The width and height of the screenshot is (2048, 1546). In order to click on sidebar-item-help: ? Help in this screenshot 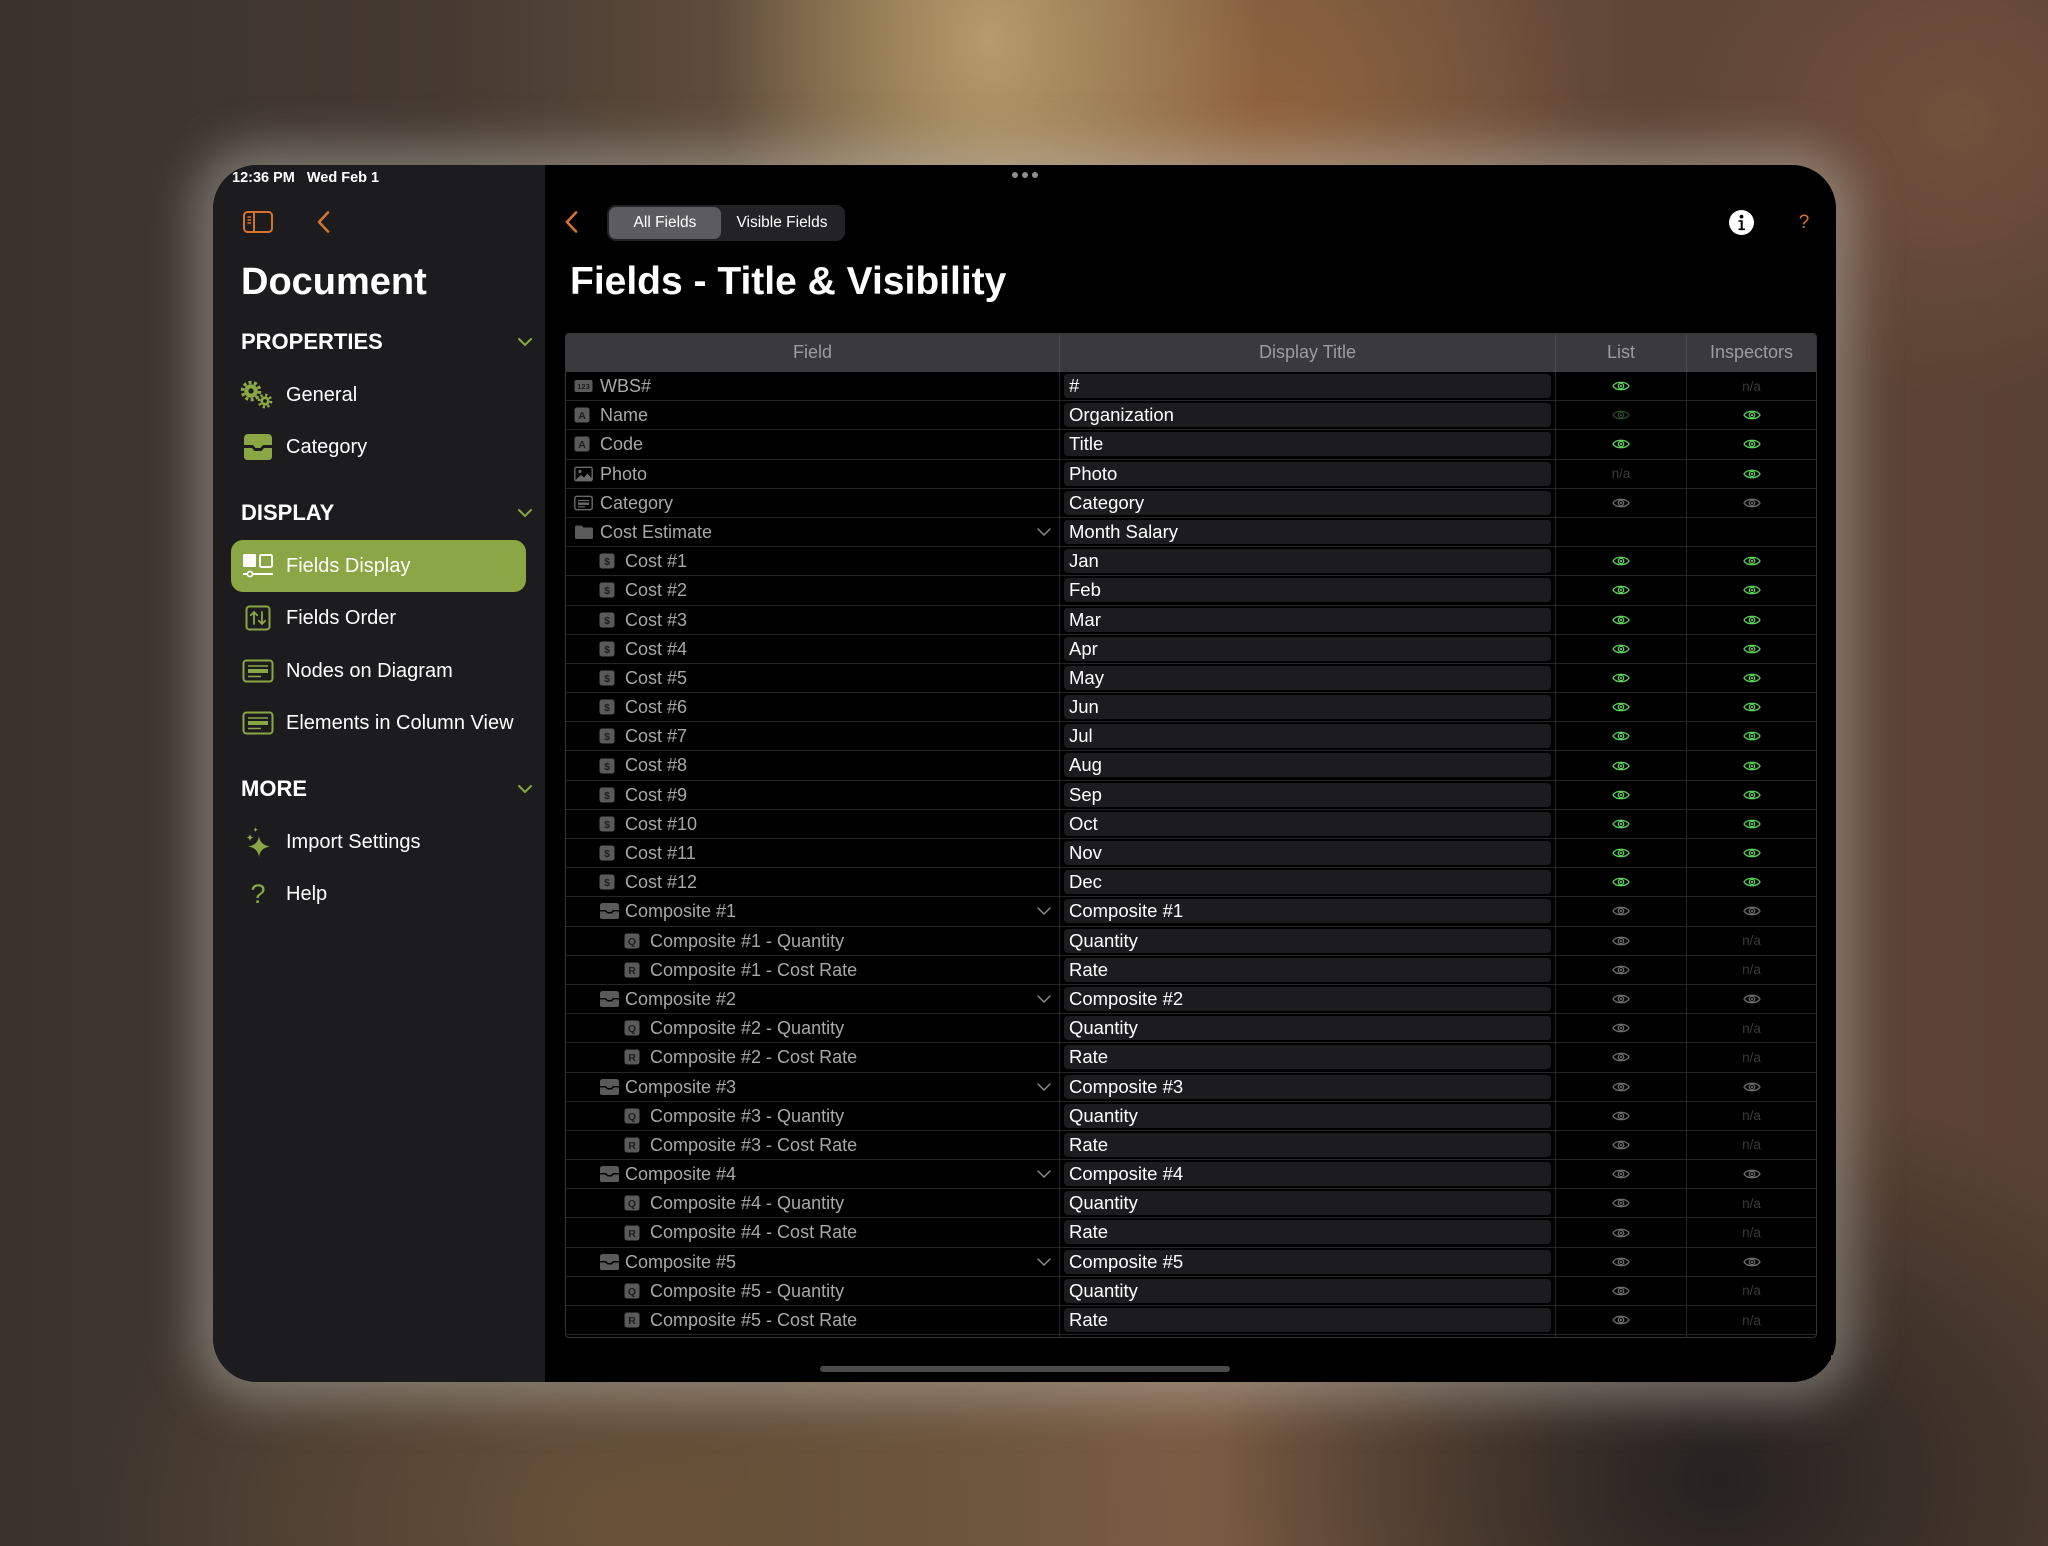, I will do `click(378, 894)`.